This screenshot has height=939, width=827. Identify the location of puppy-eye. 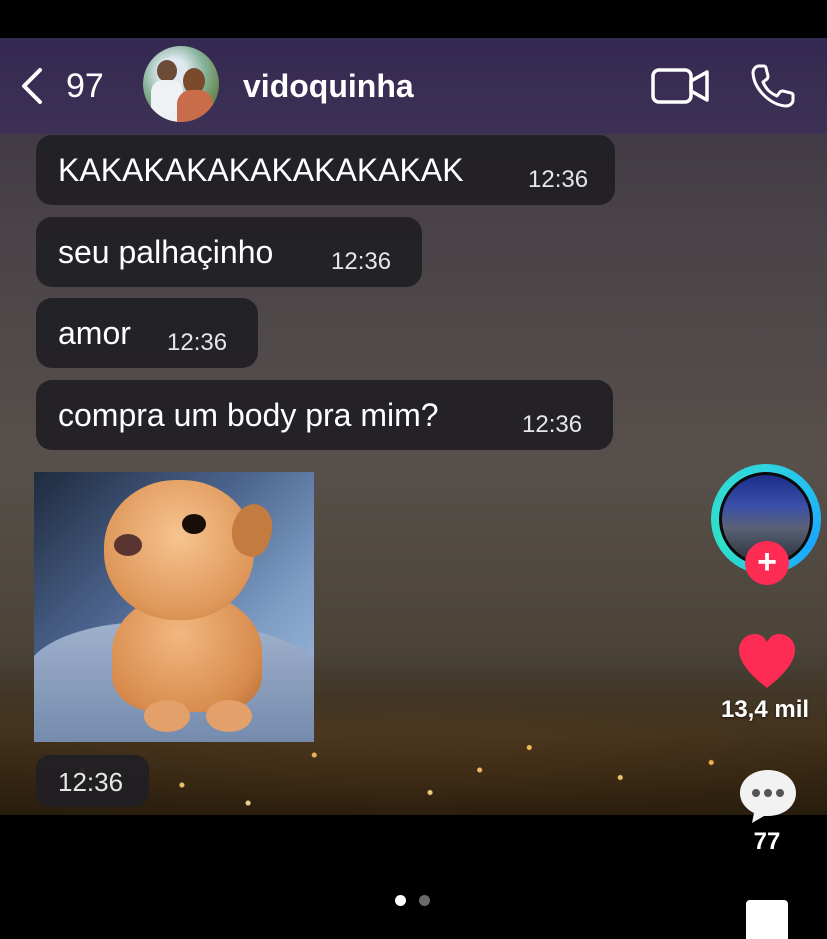
(194, 524).